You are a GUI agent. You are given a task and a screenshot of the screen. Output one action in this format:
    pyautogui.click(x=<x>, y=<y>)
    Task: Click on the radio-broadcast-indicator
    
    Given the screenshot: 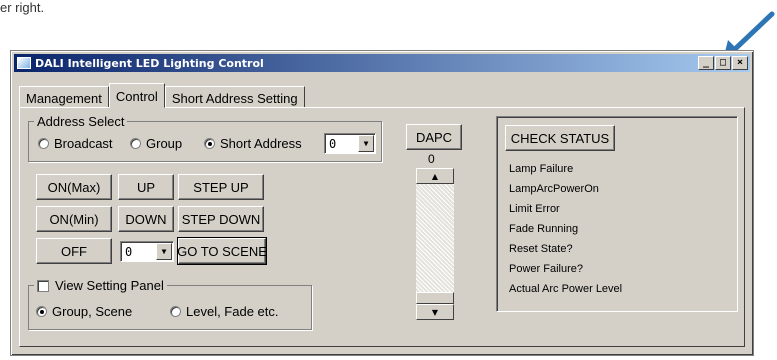 What is the action you would take?
    pyautogui.click(x=43, y=143)
    